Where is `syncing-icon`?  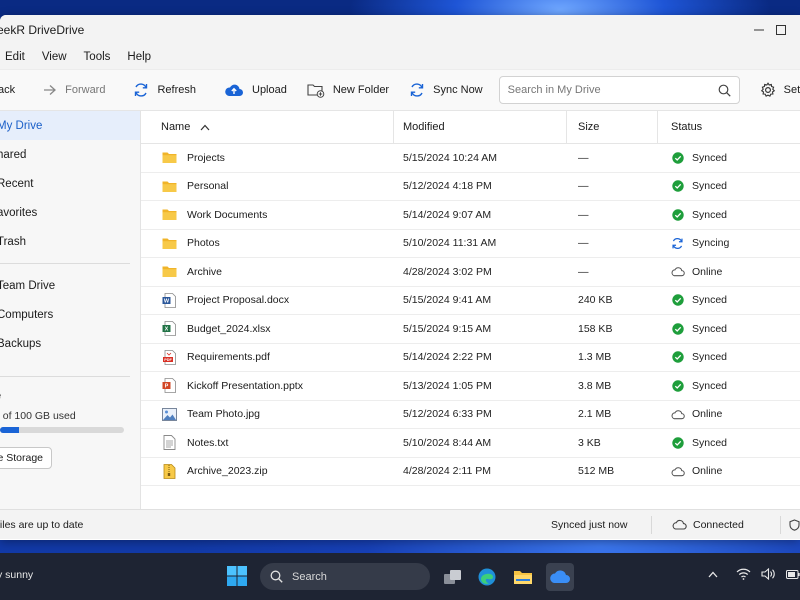 syncing-icon is located at coordinates (677, 243).